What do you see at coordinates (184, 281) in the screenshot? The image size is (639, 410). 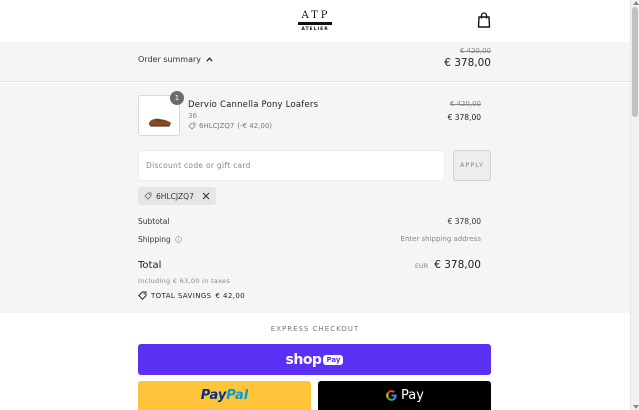 I see `tax-note: Including € 63,00 in taxes` at bounding box center [184, 281].